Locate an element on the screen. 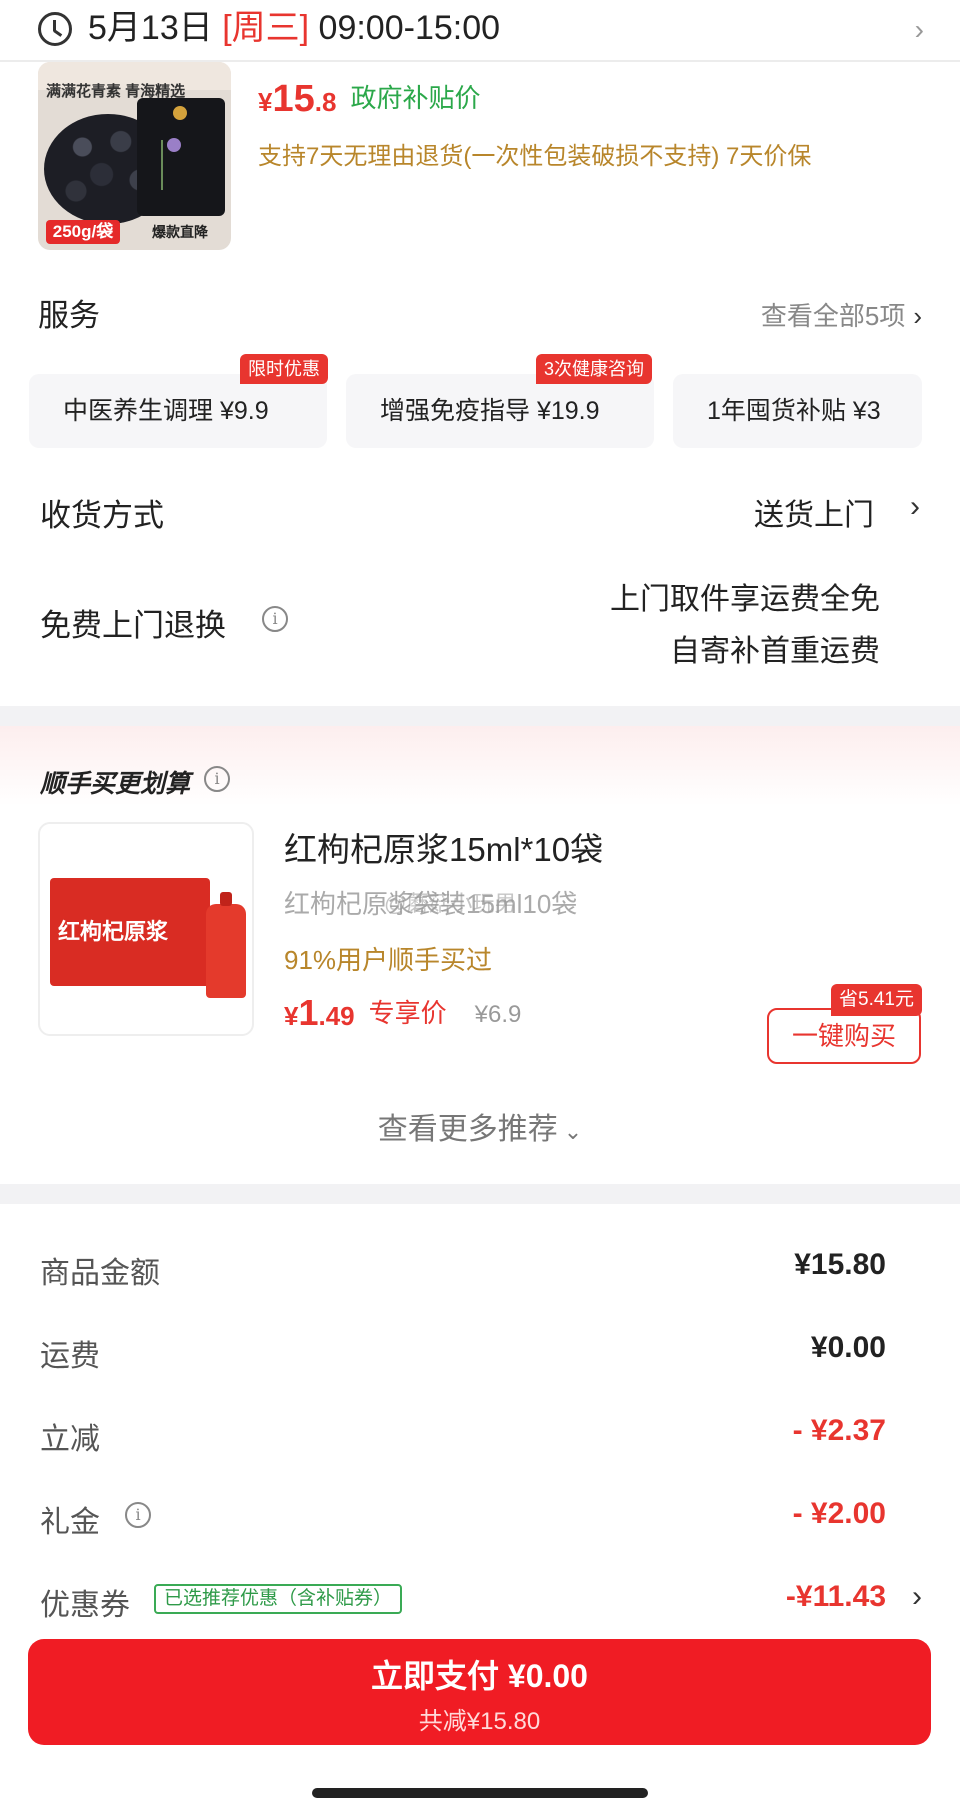  service-badge-limited: 限时优惠 is located at coordinates (284, 369).